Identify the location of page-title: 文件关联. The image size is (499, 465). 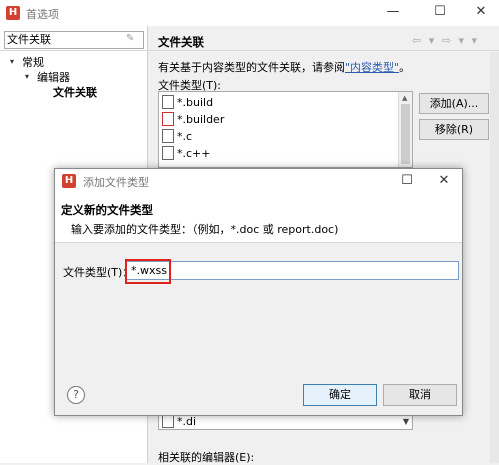
(181, 42).